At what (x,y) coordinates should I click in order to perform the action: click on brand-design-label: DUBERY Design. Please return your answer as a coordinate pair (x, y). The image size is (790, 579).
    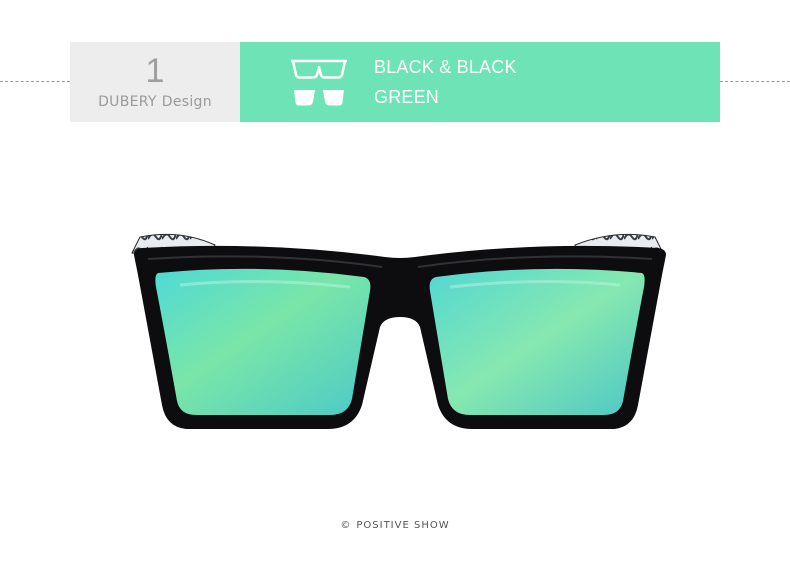
    Looking at the image, I should click on (155, 102).